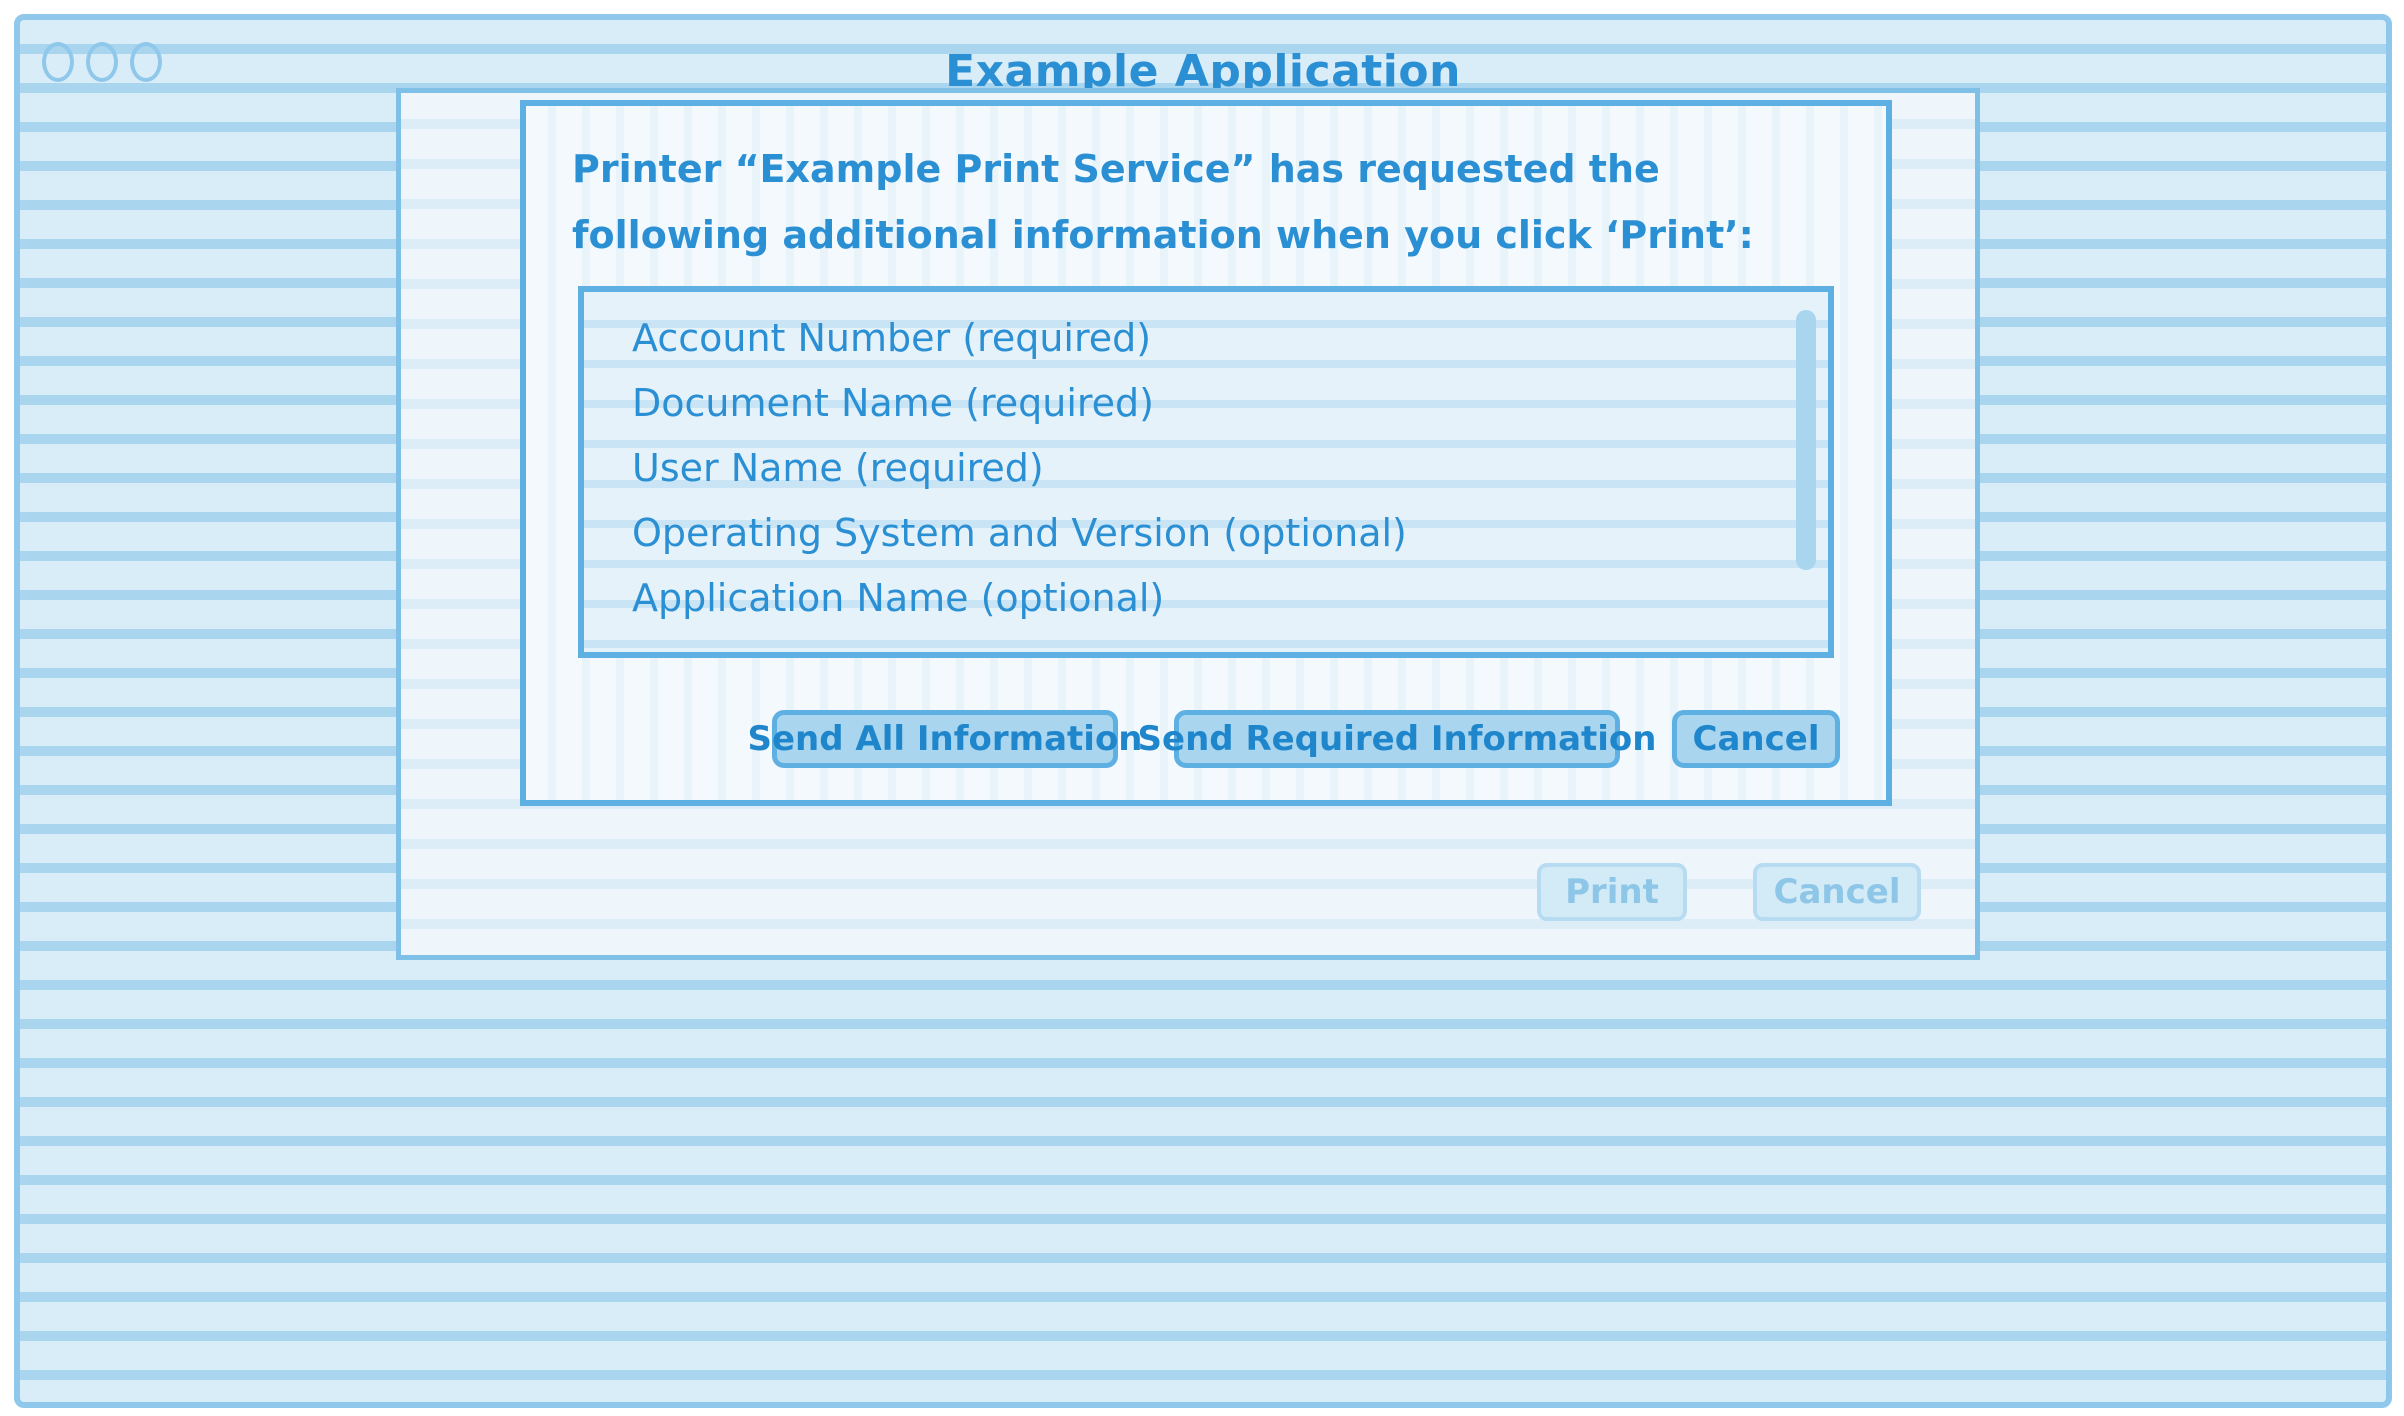  What do you see at coordinates (1019, 533) in the screenshot?
I see `list-item: Operating System and Version (optional)` at bounding box center [1019, 533].